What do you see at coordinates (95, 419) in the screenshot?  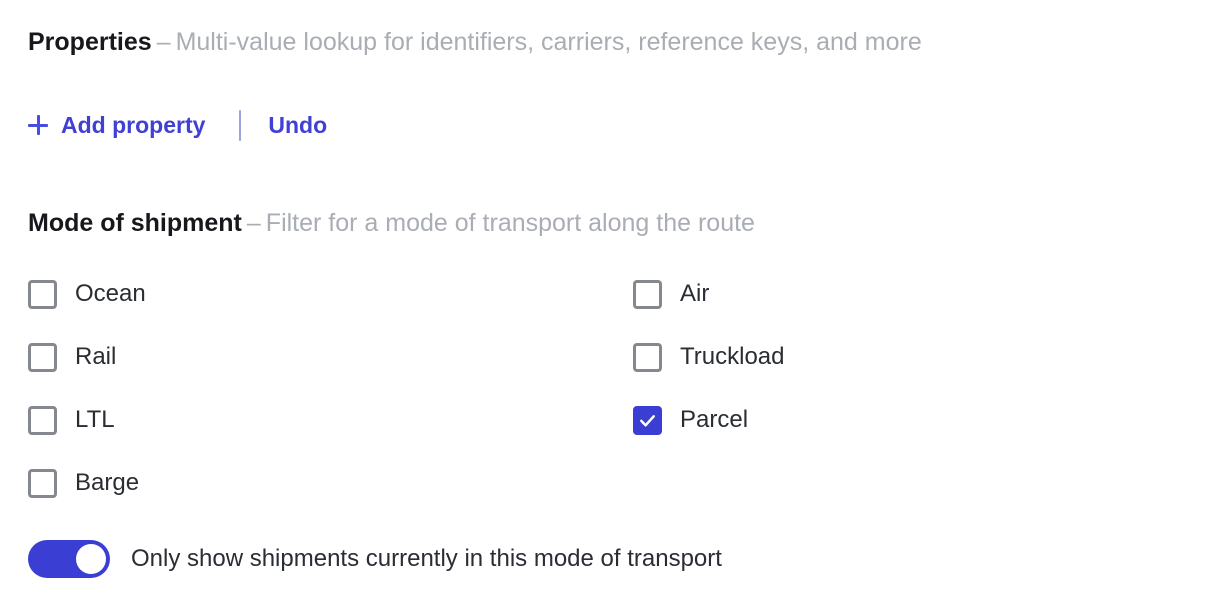 I see `checkbox-label: LTL` at bounding box center [95, 419].